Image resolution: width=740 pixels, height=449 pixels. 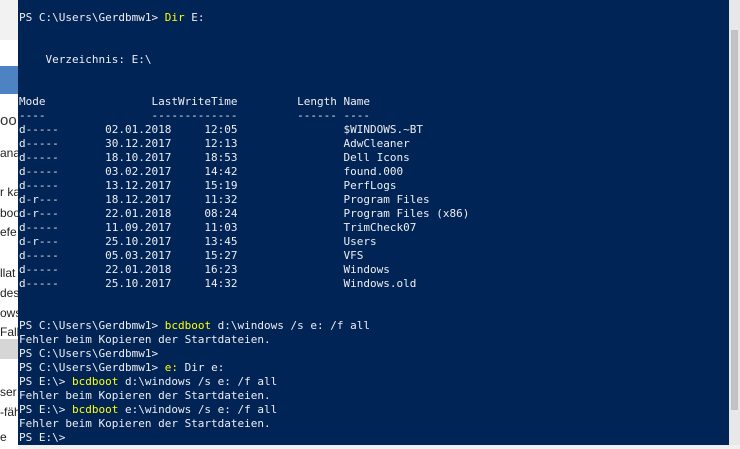 I want to click on console-text-segment: Dir e:, so click(x=201, y=367).